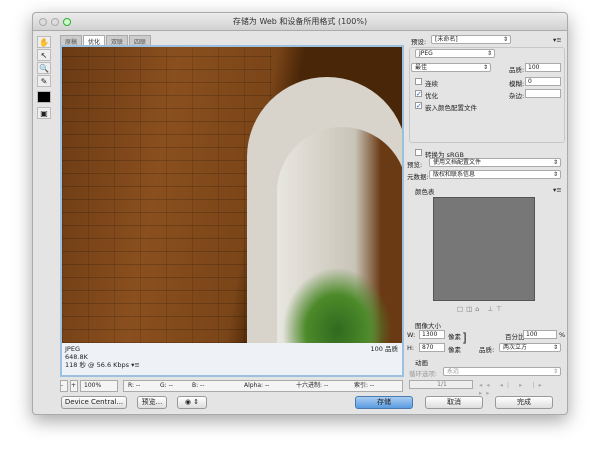  I want to click on optimized-checkbox: ✓, so click(418, 94).